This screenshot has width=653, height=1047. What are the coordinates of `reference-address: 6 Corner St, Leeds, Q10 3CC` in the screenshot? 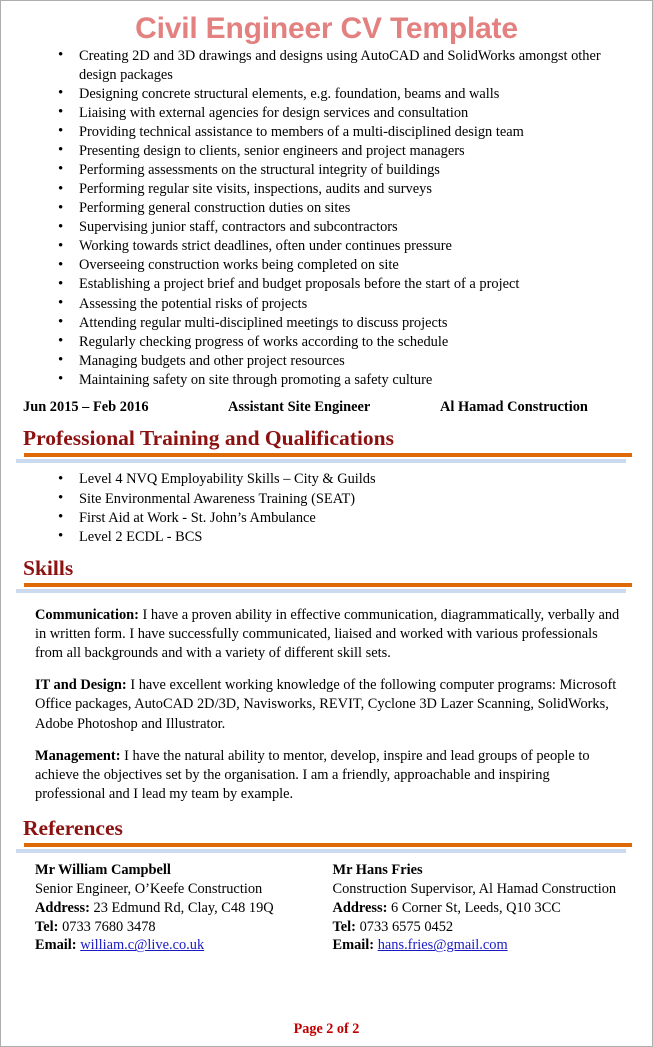 It's located at (476, 907).